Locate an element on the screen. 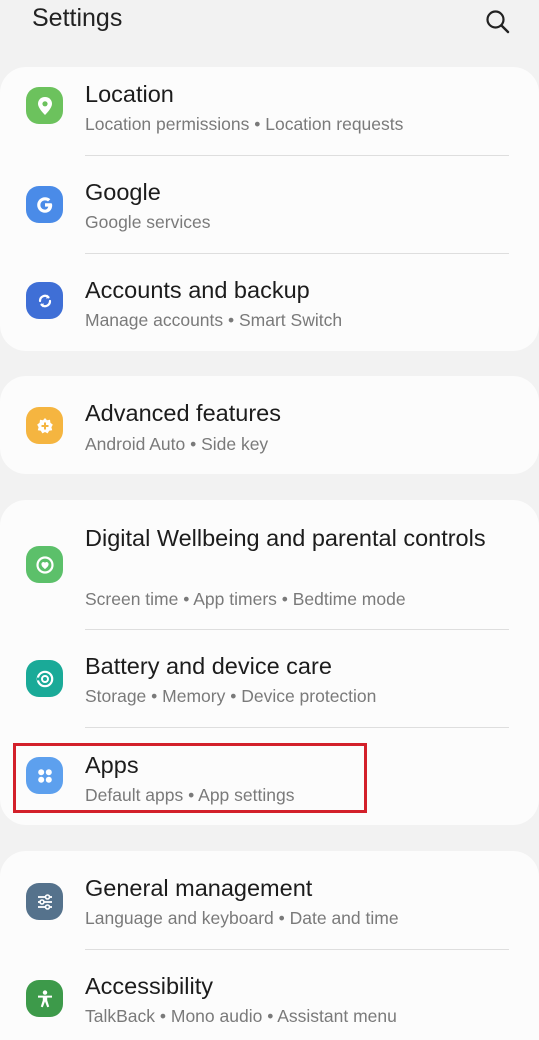 Image resolution: width=539 pixels, height=1040 pixels. item-subtitle: Google services is located at coordinates (148, 222).